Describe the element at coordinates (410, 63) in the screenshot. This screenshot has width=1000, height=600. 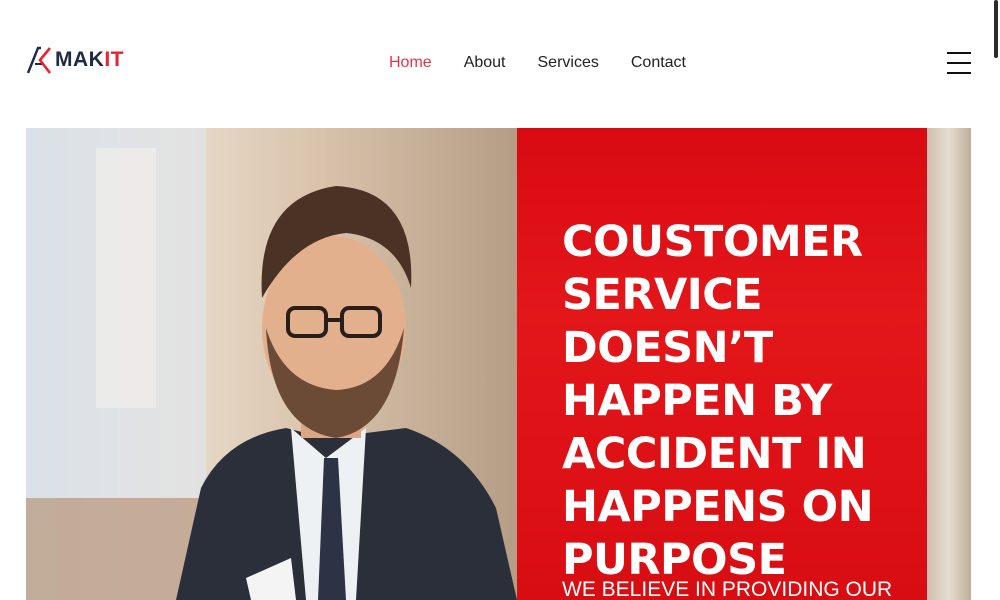
I see `nav-item-home: Home` at that location.